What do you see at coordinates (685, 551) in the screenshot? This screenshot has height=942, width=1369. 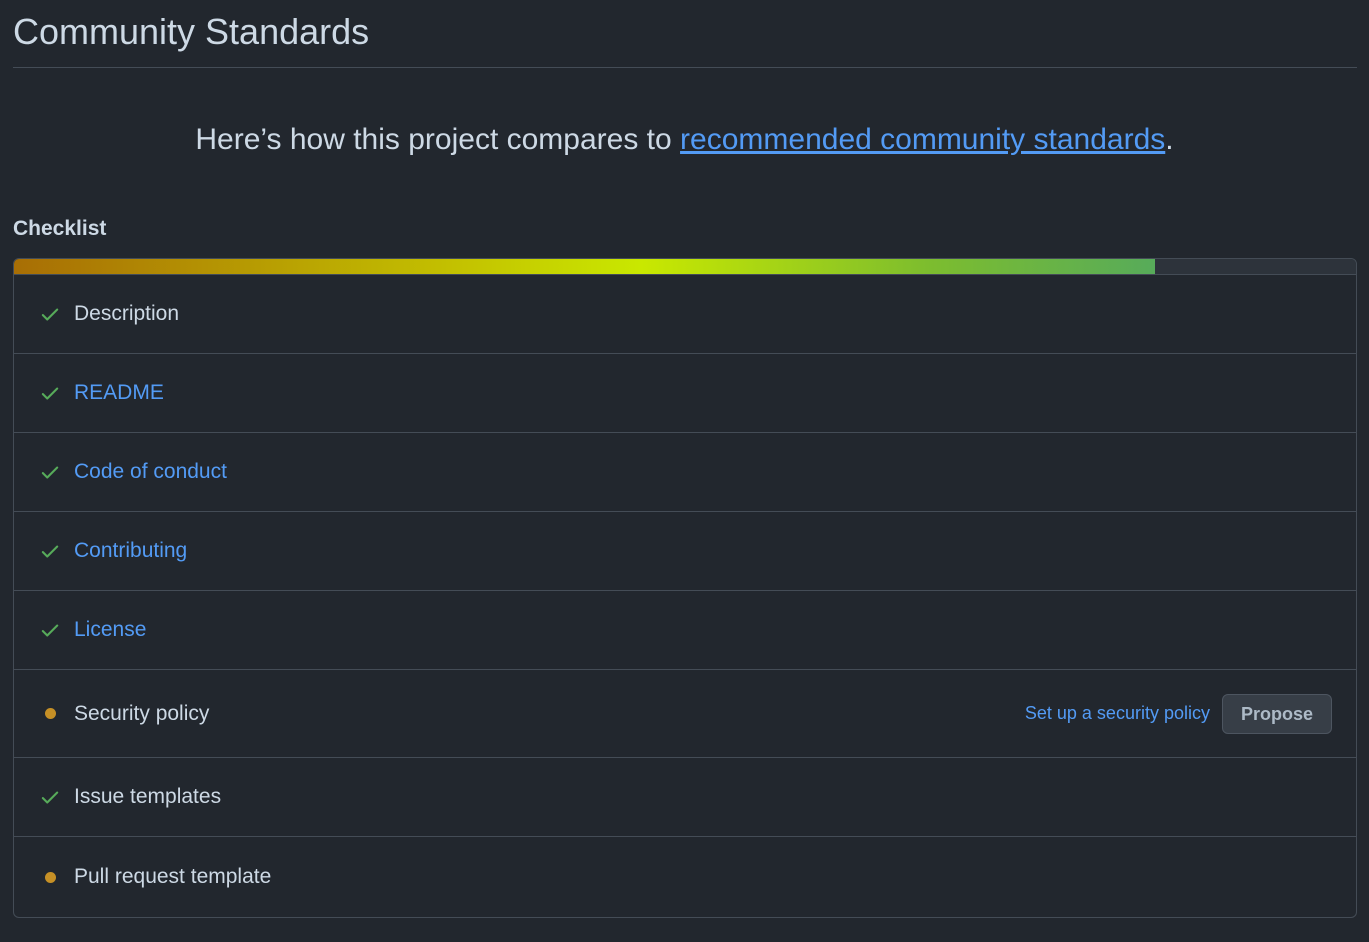 I see `checklist-item-contributing: Contributing` at bounding box center [685, 551].